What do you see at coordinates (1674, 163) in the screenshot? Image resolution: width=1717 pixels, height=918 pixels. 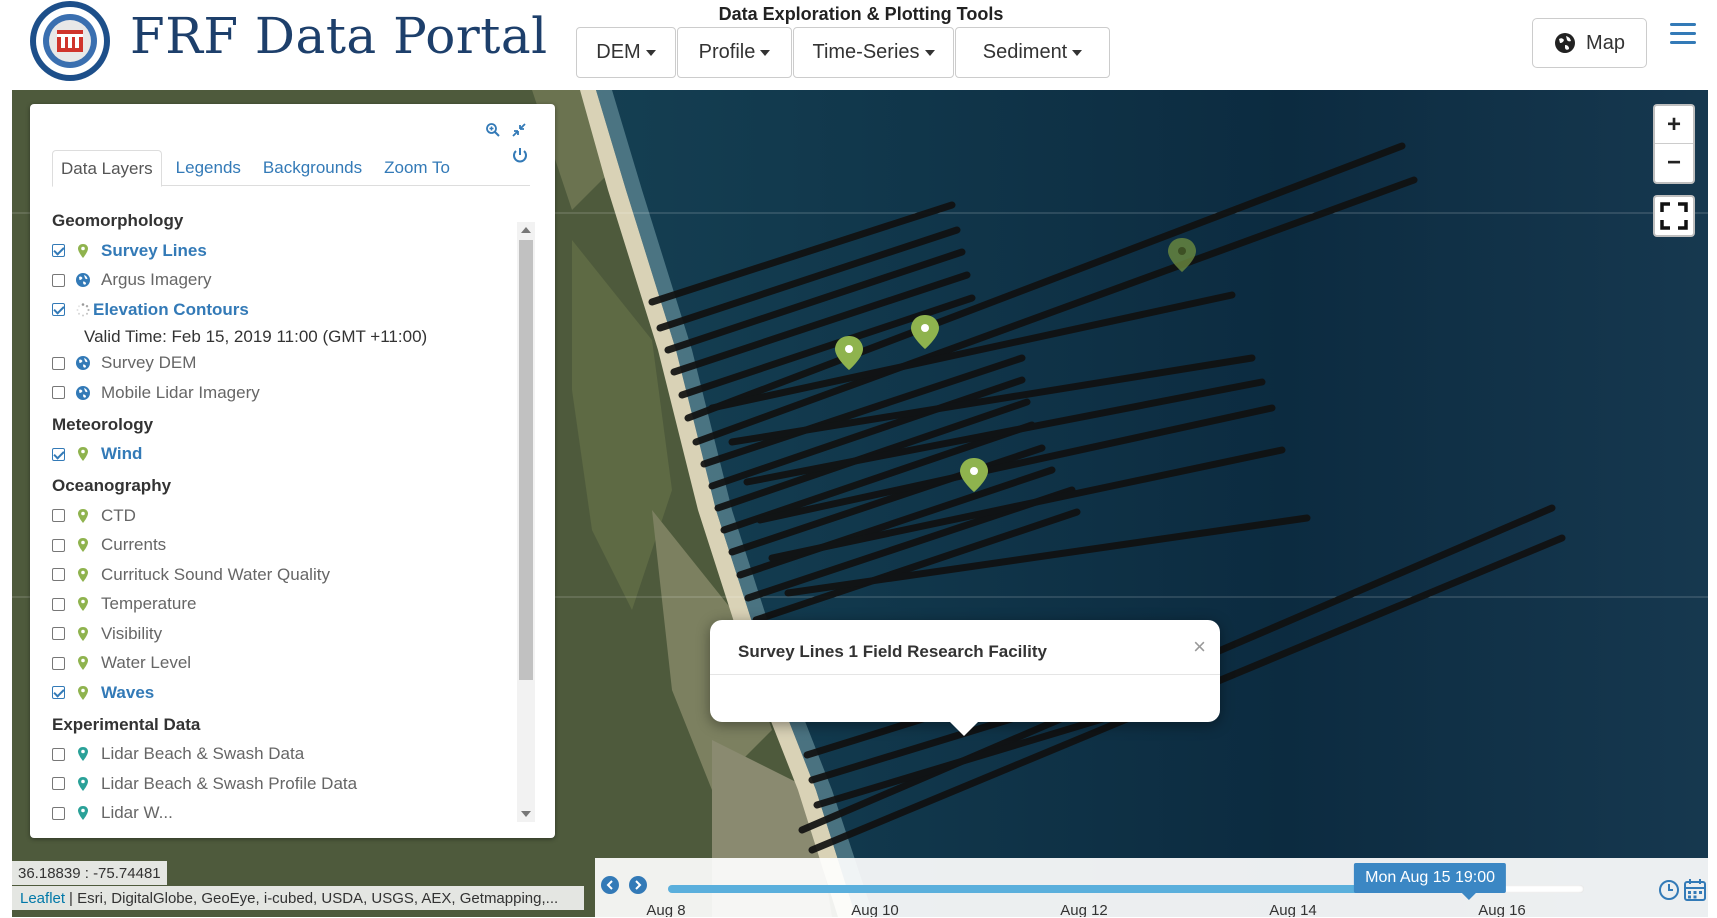 I see `zoom-out-button: −` at bounding box center [1674, 163].